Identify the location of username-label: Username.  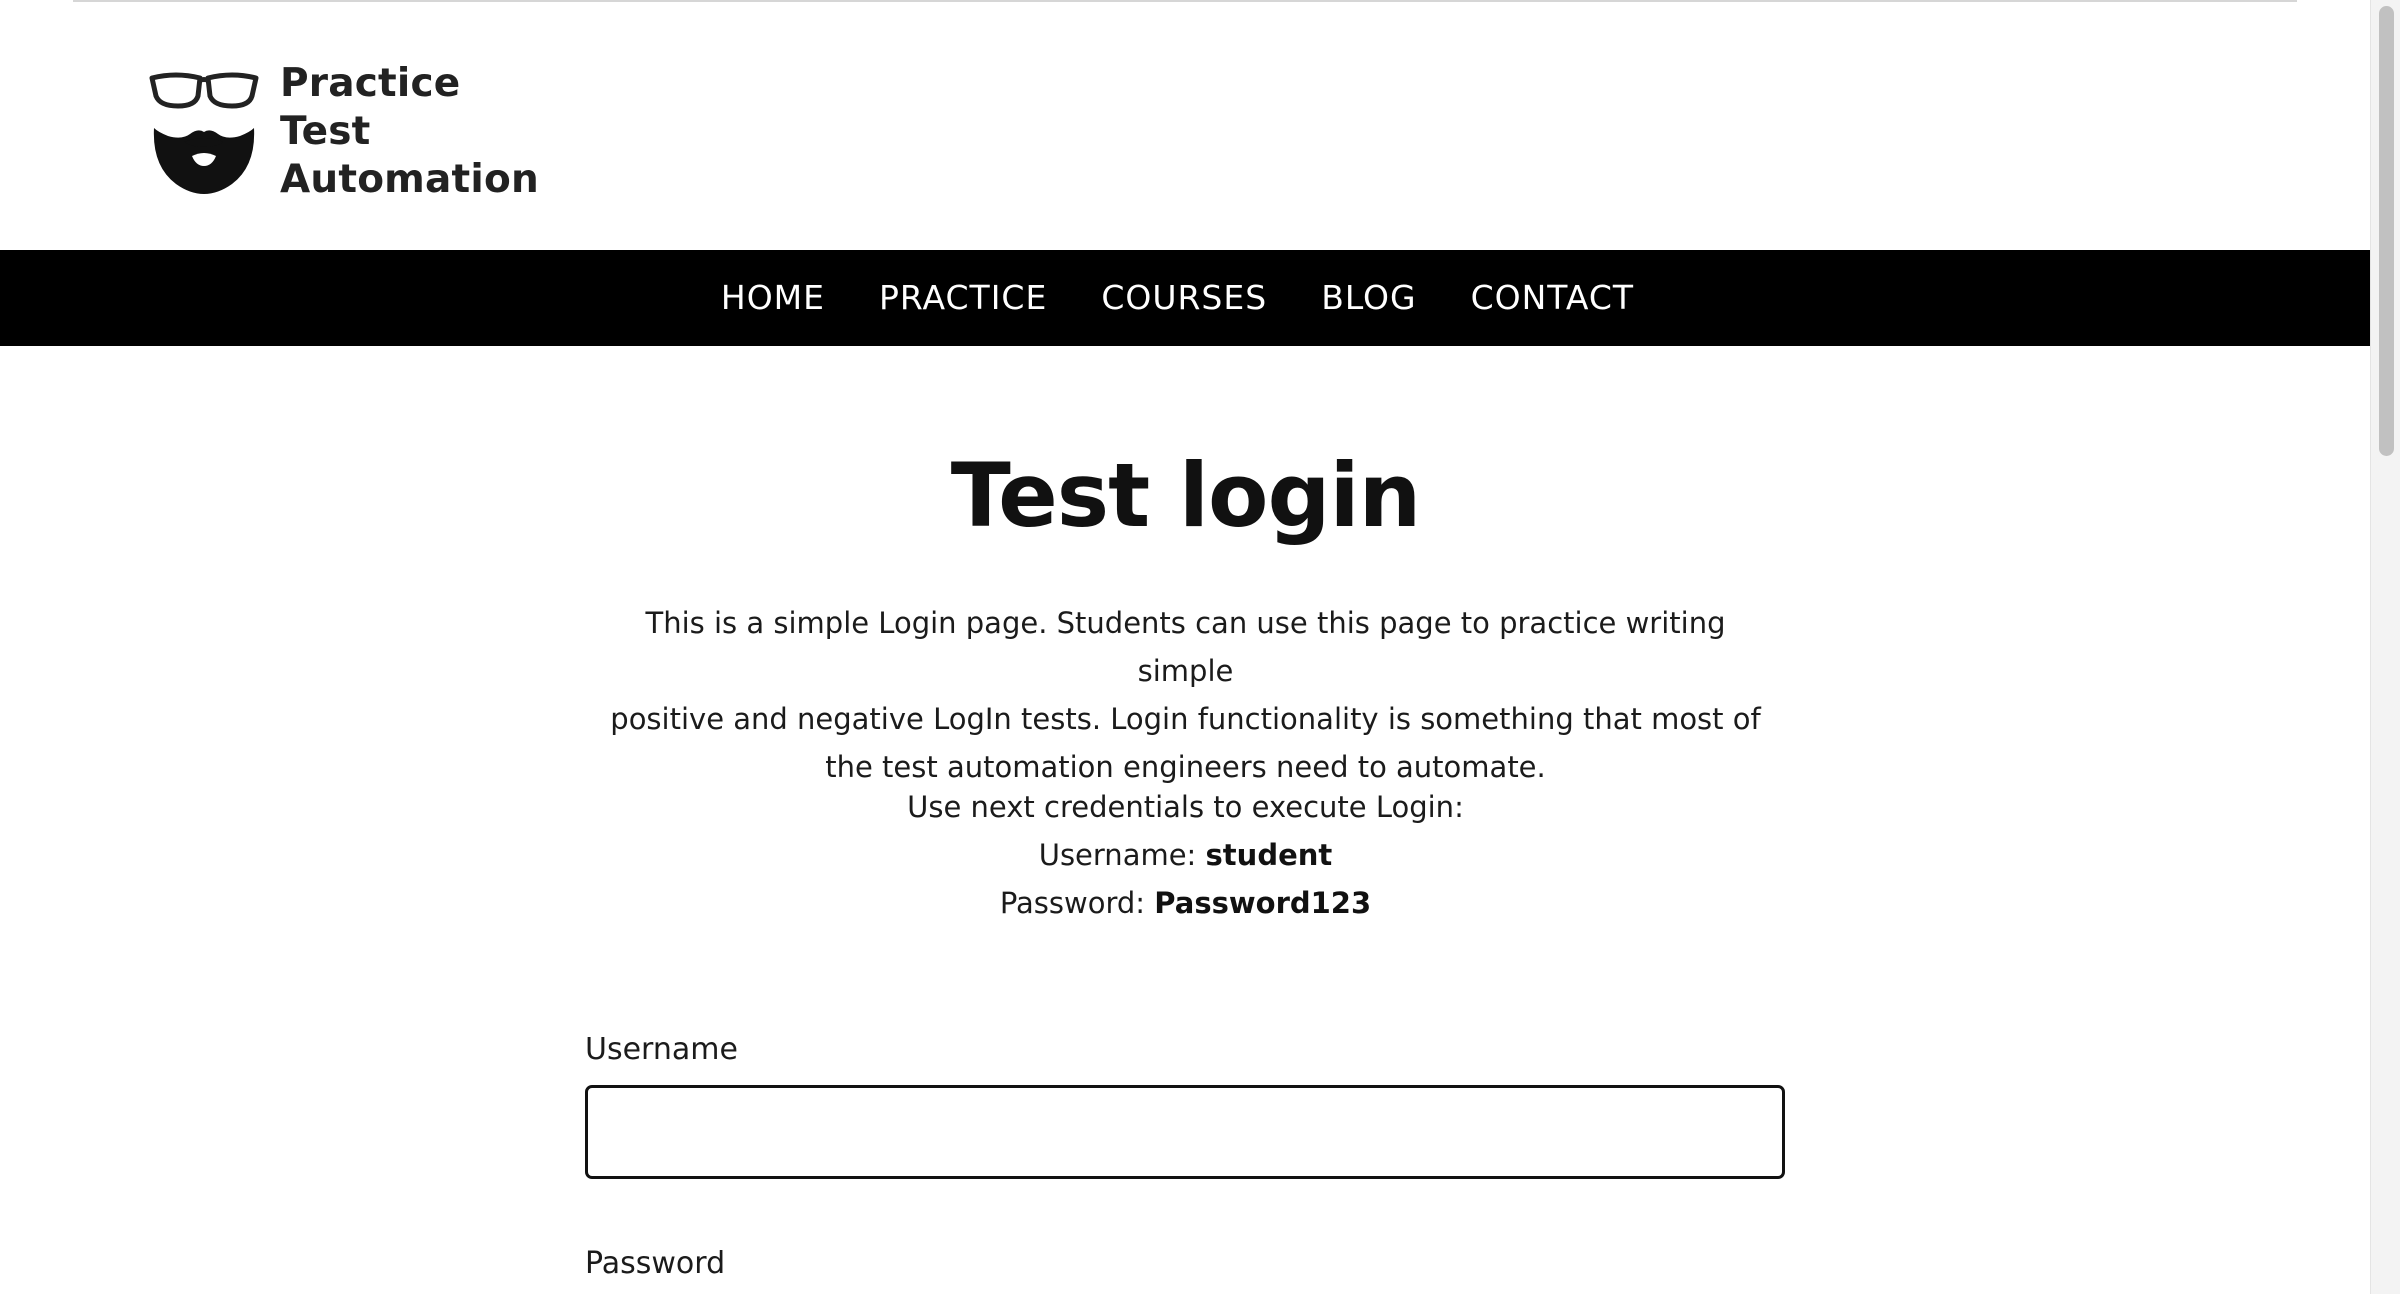
(661, 1049).